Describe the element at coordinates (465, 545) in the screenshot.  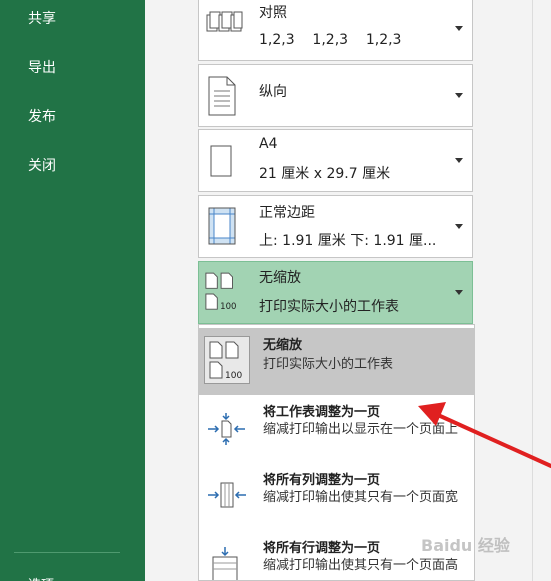
I see `watermark: Baidu 经验` at that location.